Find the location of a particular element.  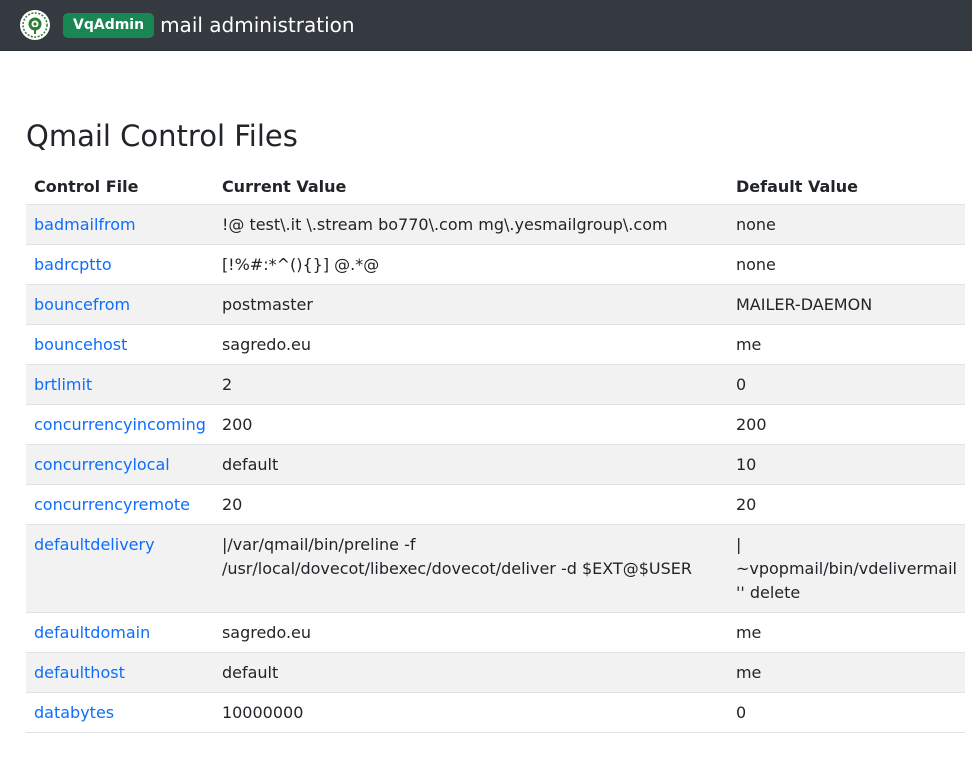

default-value-cell: MAILER-DAEMON is located at coordinates (846, 304).